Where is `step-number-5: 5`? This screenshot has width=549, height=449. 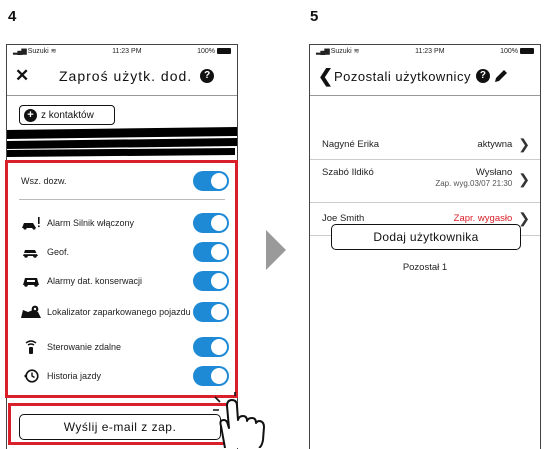
step-number-5: 5 is located at coordinates (314, 16).